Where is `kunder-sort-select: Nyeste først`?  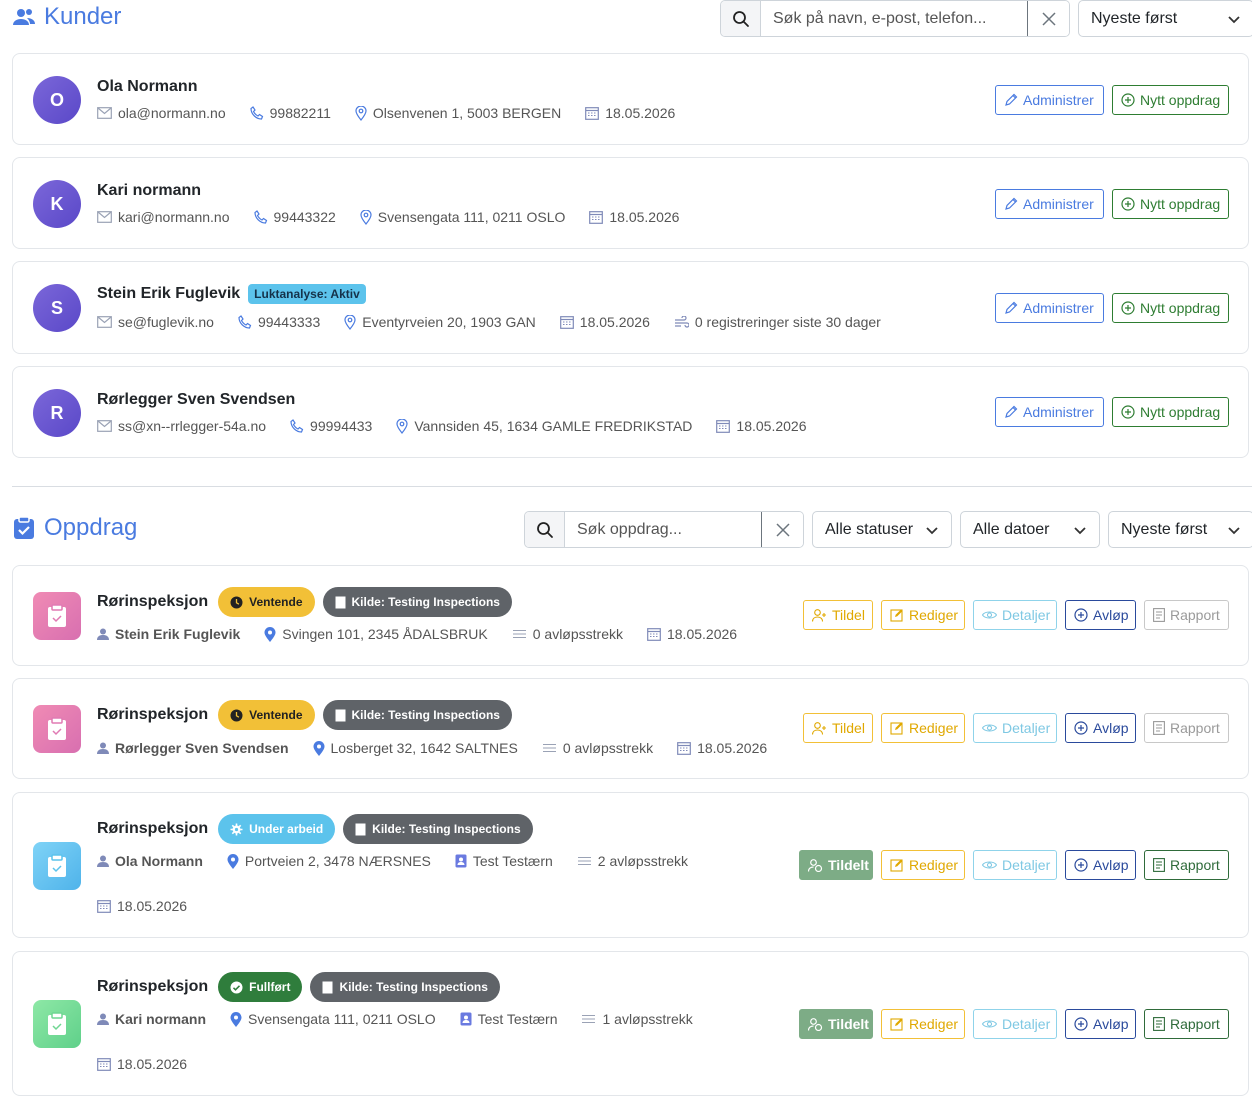 kunder-sort-select: Nyeste først is located at coordinates (1165, 18).